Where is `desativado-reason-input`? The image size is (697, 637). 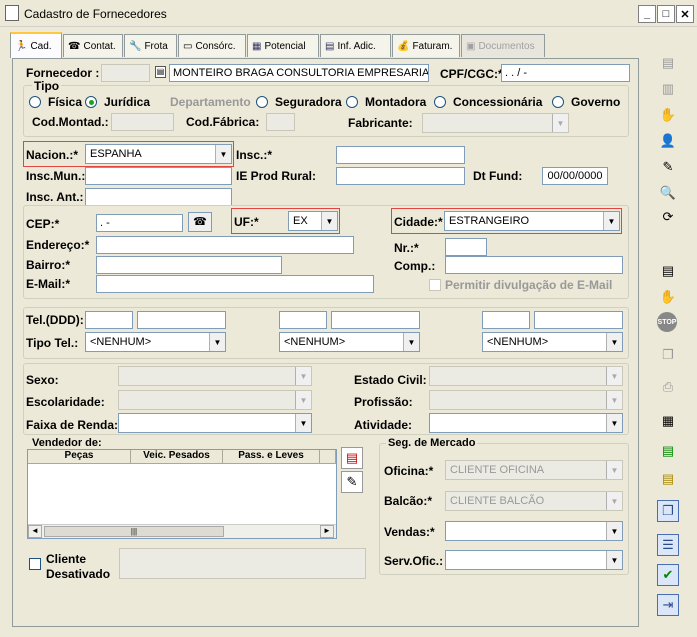
desativado-reason-input is located at coordinates (242, 563).